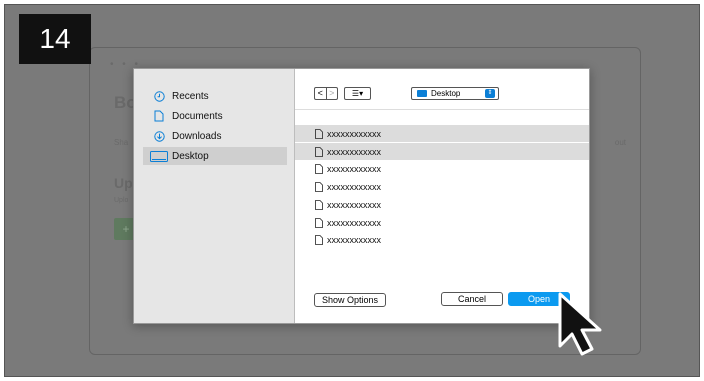  What do you see at coordinates (357, 93) in the screenshot?
I see `view-options-button: ☰▾` at bounding box center [357, 93].